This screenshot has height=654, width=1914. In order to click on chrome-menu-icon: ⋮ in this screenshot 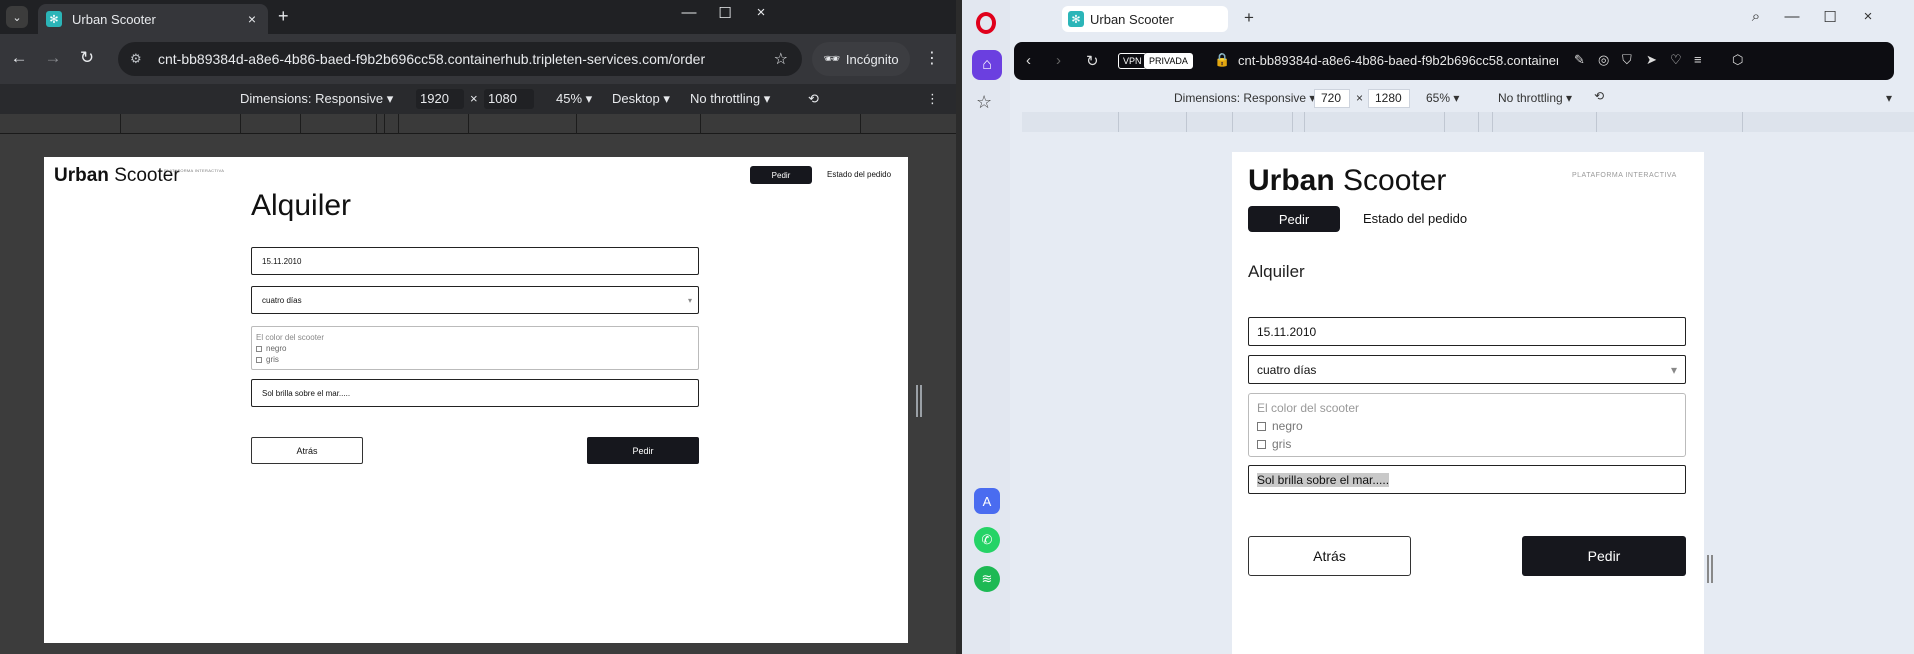, I will do `click(932, 58)`.